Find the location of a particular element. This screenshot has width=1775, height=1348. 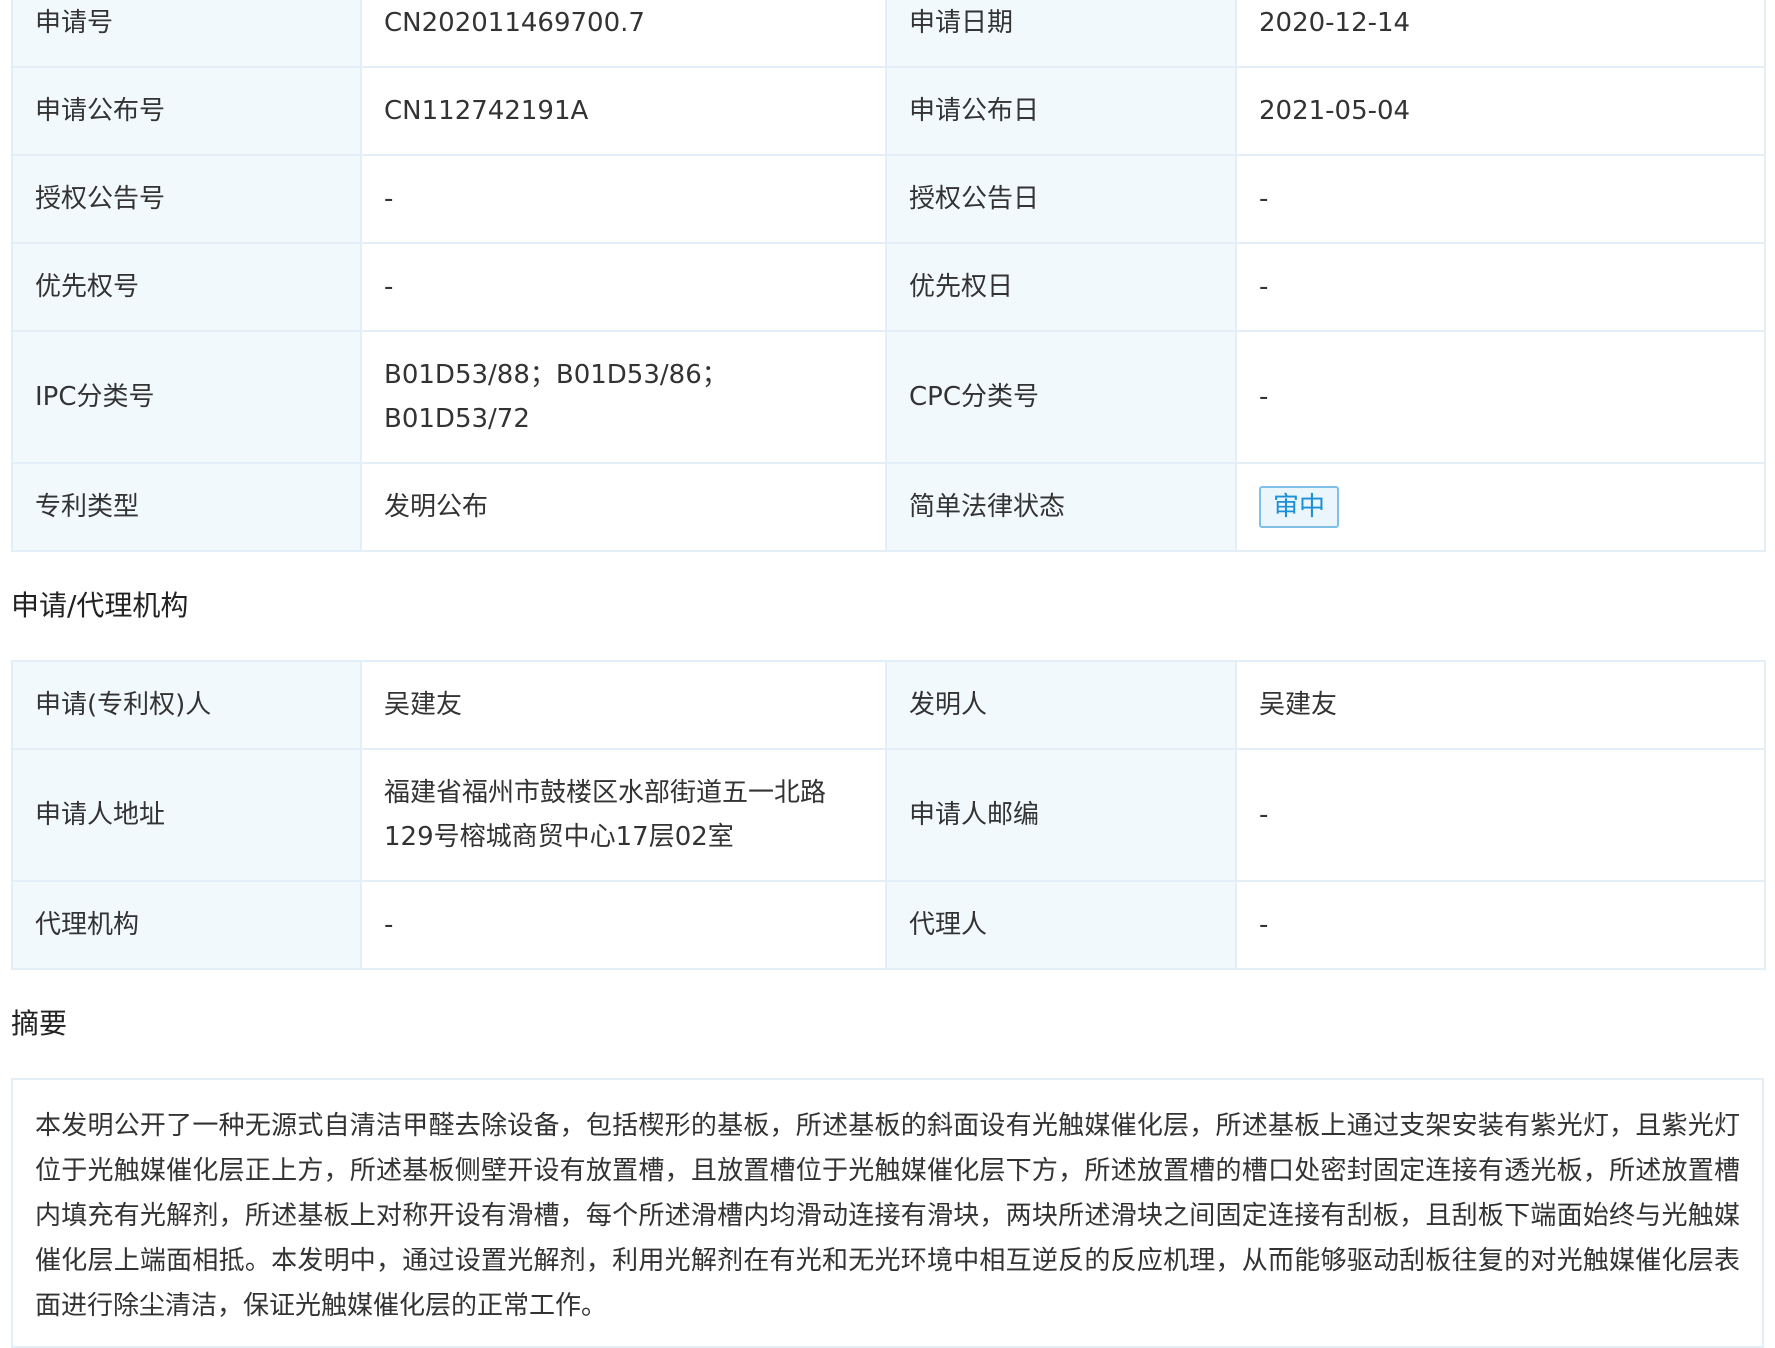

priority-date-value: - is located at coordinates (1500, 287).